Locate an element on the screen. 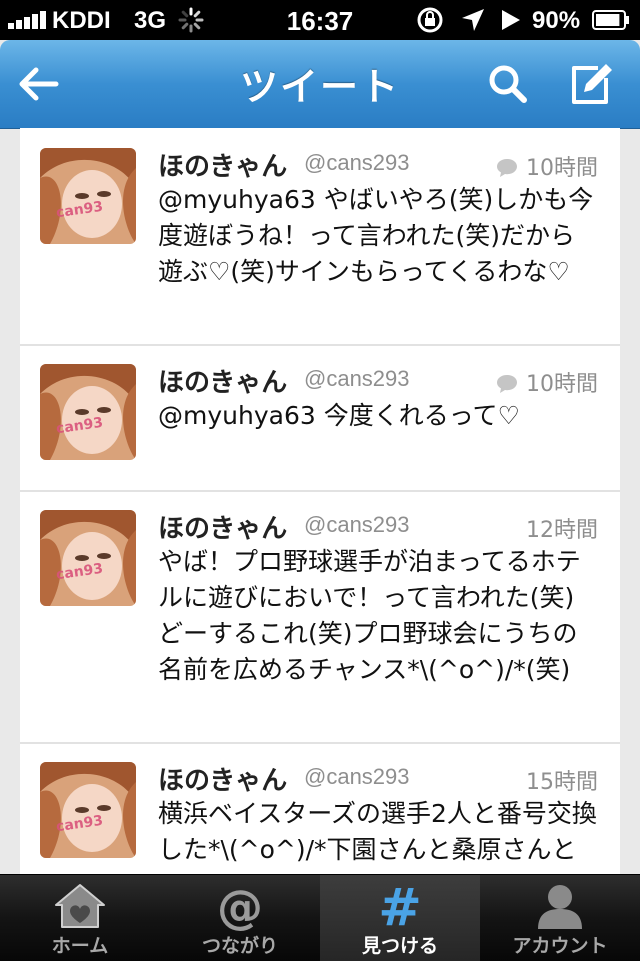 The image size is (640, 961). home-icon is located at coordinates (80, 906).